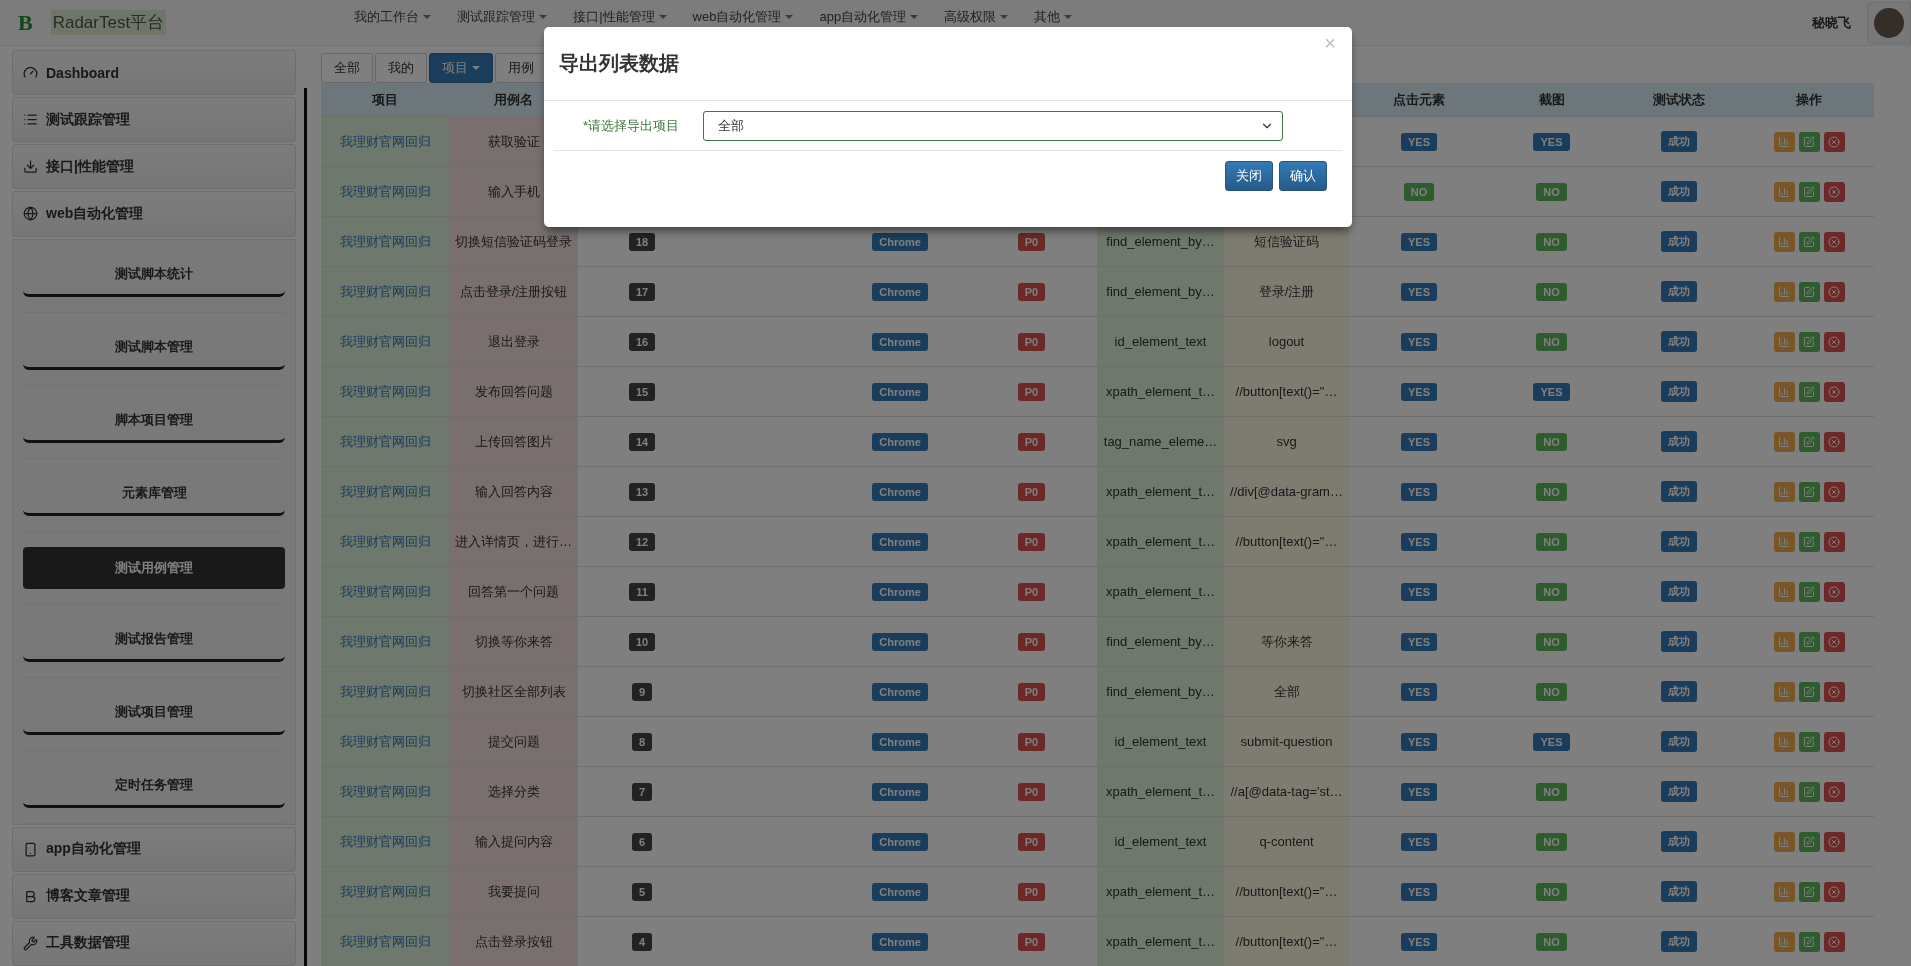  What do you see at coordinates (154, 567) in the screenshot?
I see `submenu-item: 测试用例管理` at bounding box center [154, 567].